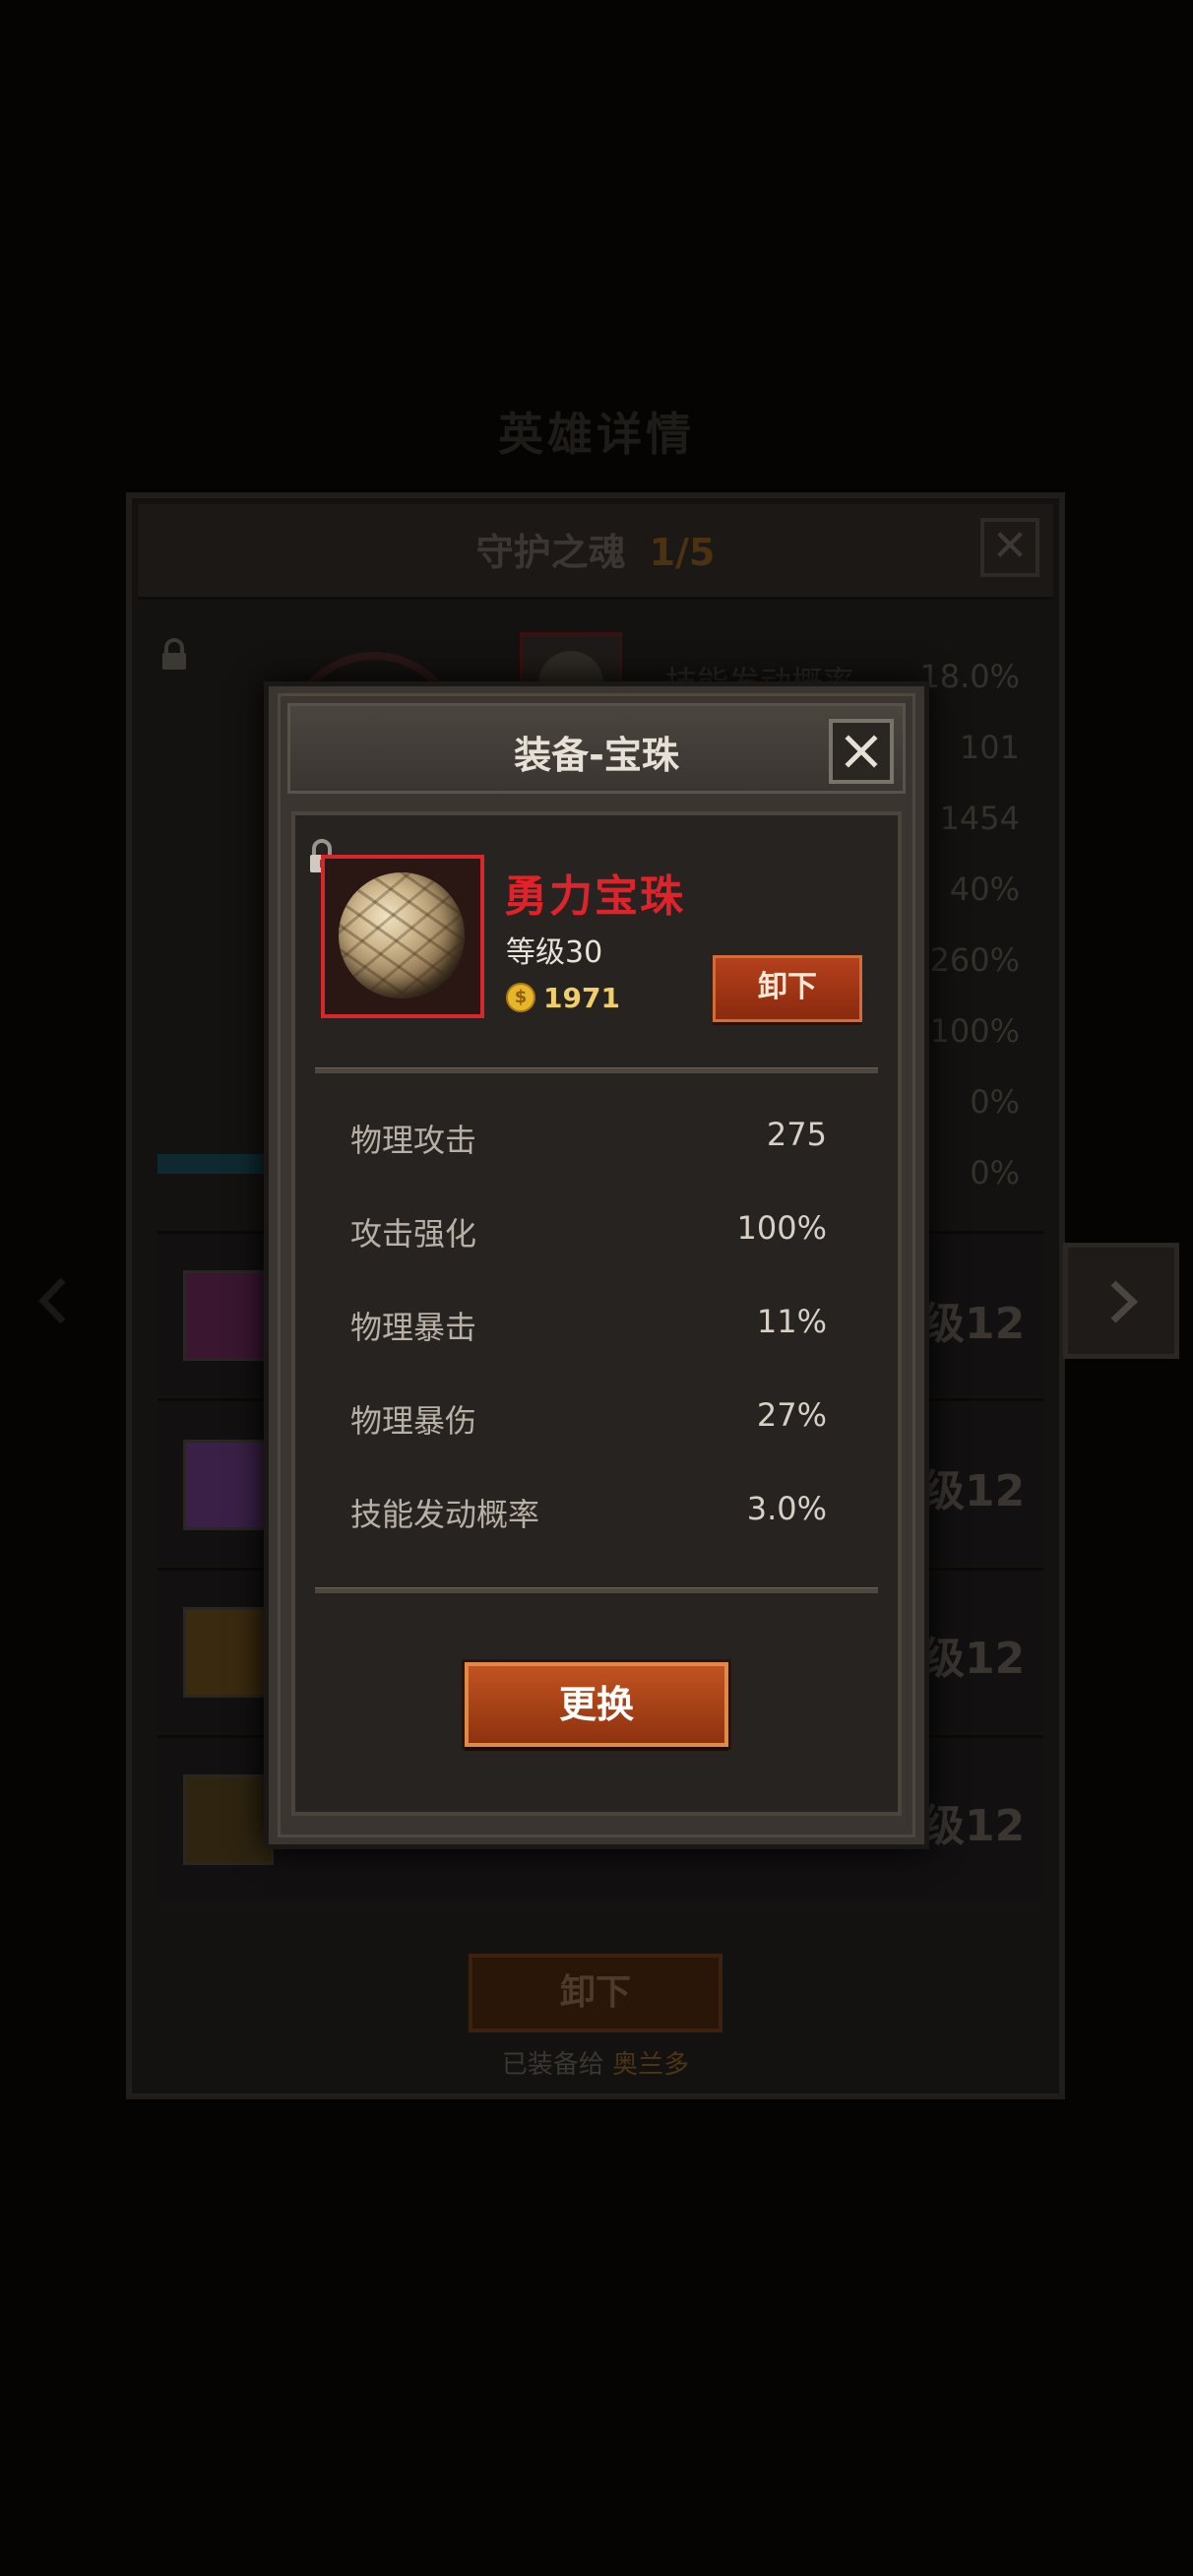 This screenshot has height=2576, width=1193. I want to click on next-button, so click(1121, 1301).